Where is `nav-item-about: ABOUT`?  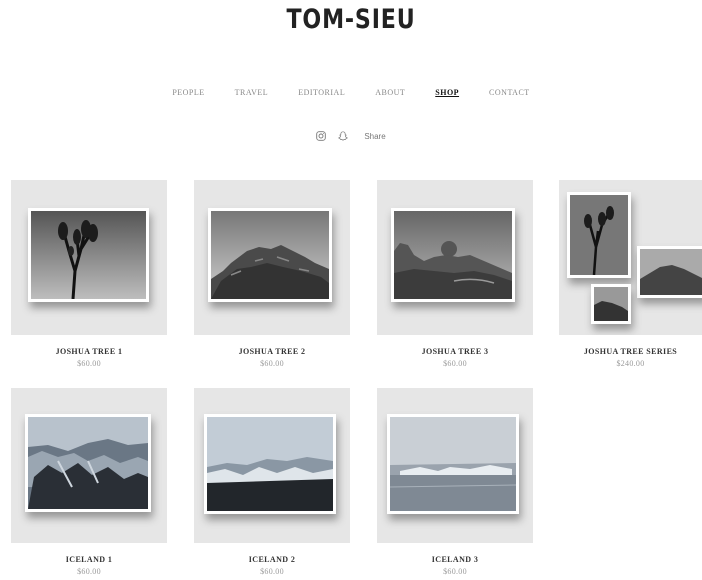 nav-item-about: ABOUT is located at coordinates (390, 92).